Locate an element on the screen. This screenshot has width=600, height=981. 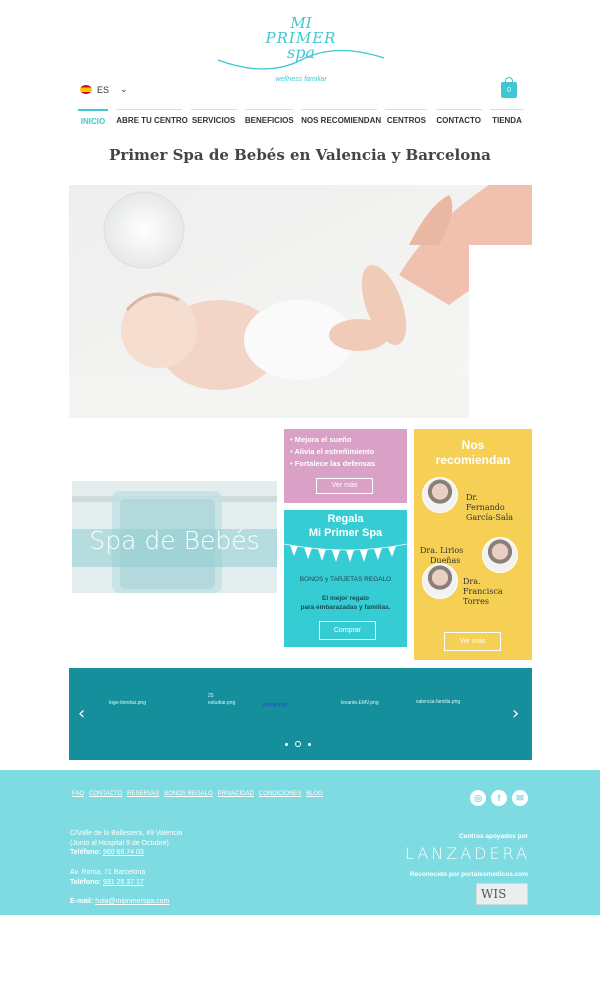
phone-line: Teléfono: 960 66 74 03 is located at coordinates (126, 853).